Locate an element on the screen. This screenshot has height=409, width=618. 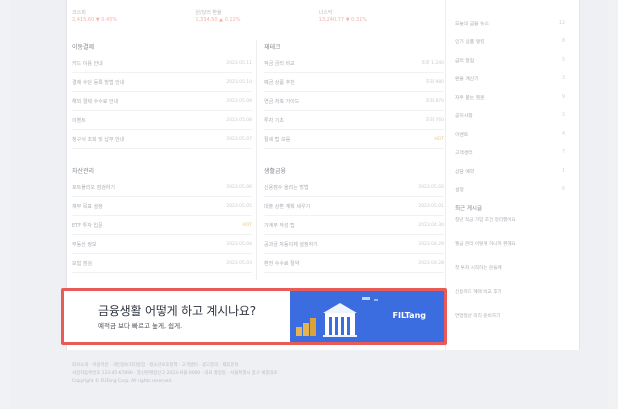
list-item: 카드 이용 안내 2023.05.11 is located at coordinates (162, 63).